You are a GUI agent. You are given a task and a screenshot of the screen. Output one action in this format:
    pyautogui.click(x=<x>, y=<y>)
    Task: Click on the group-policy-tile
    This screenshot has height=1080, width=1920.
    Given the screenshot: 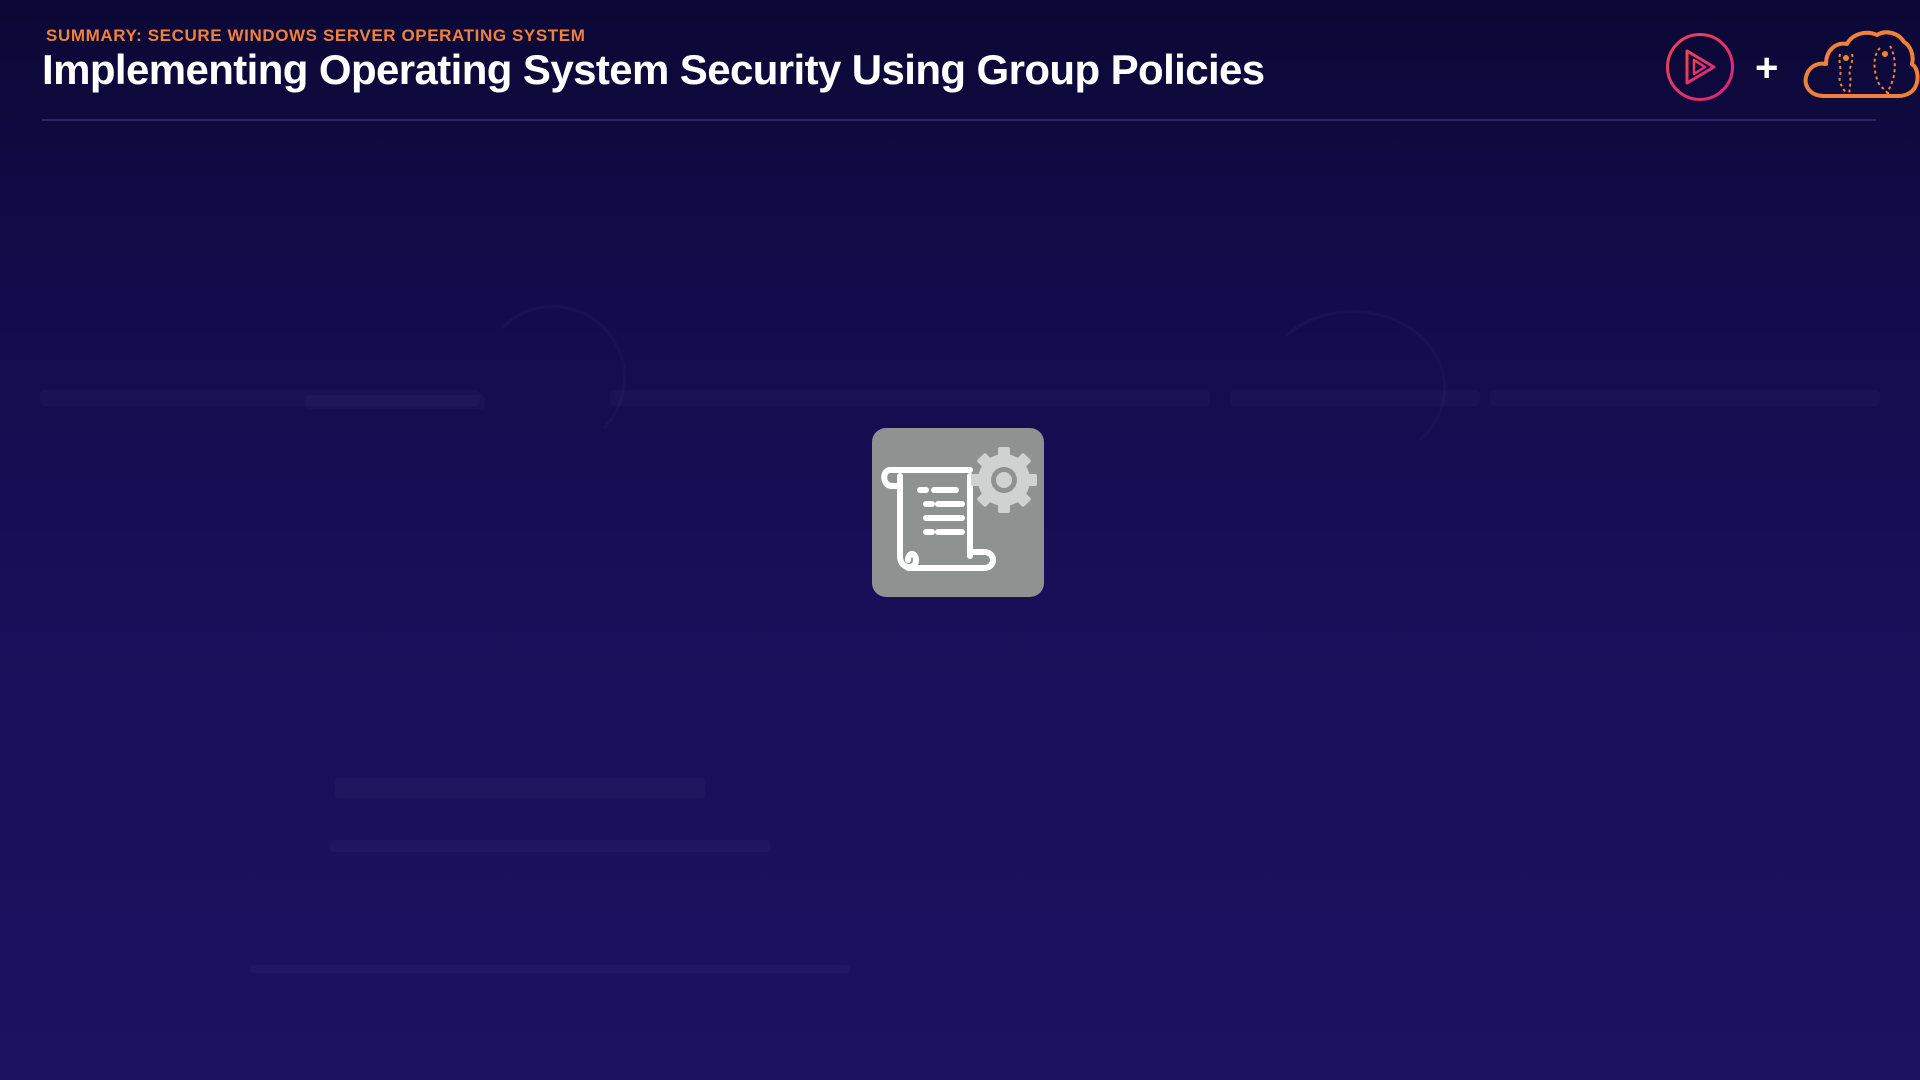 What is the action you would take?
    pyautogui.click(x=958, y=512)
    